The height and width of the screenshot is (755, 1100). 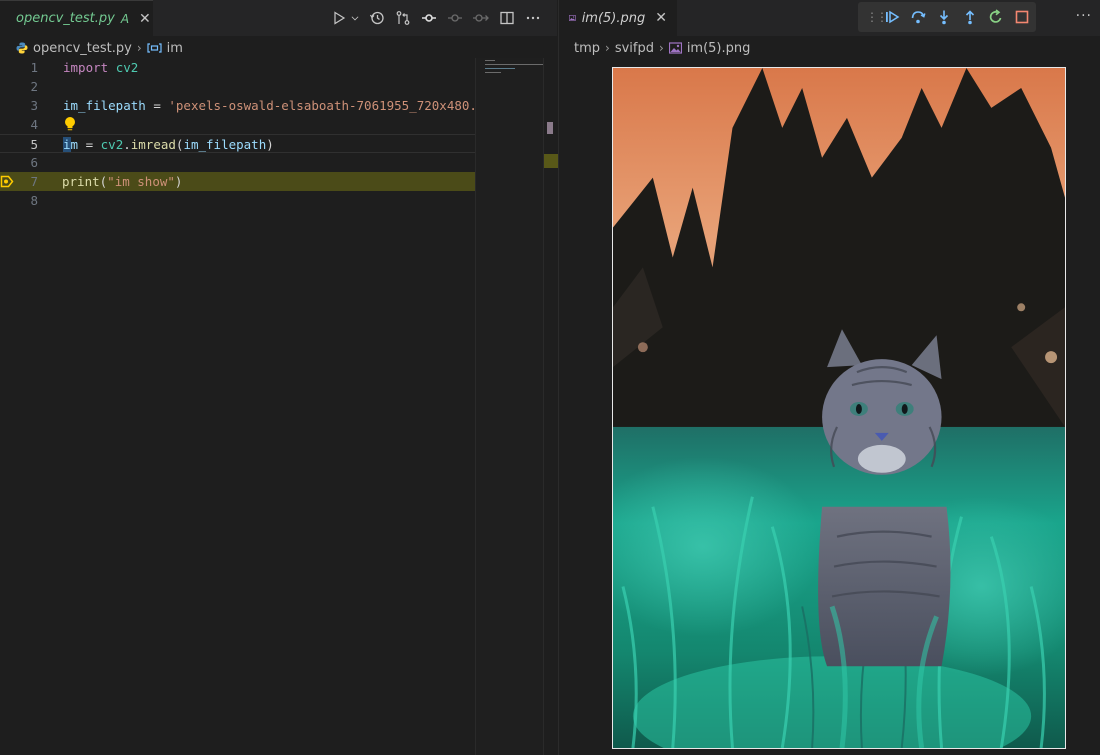 What do you see at coordinates (65, 18) in the screenshot?
I see `tab-label: opencv_test.py` at bounding box center [65, 18].